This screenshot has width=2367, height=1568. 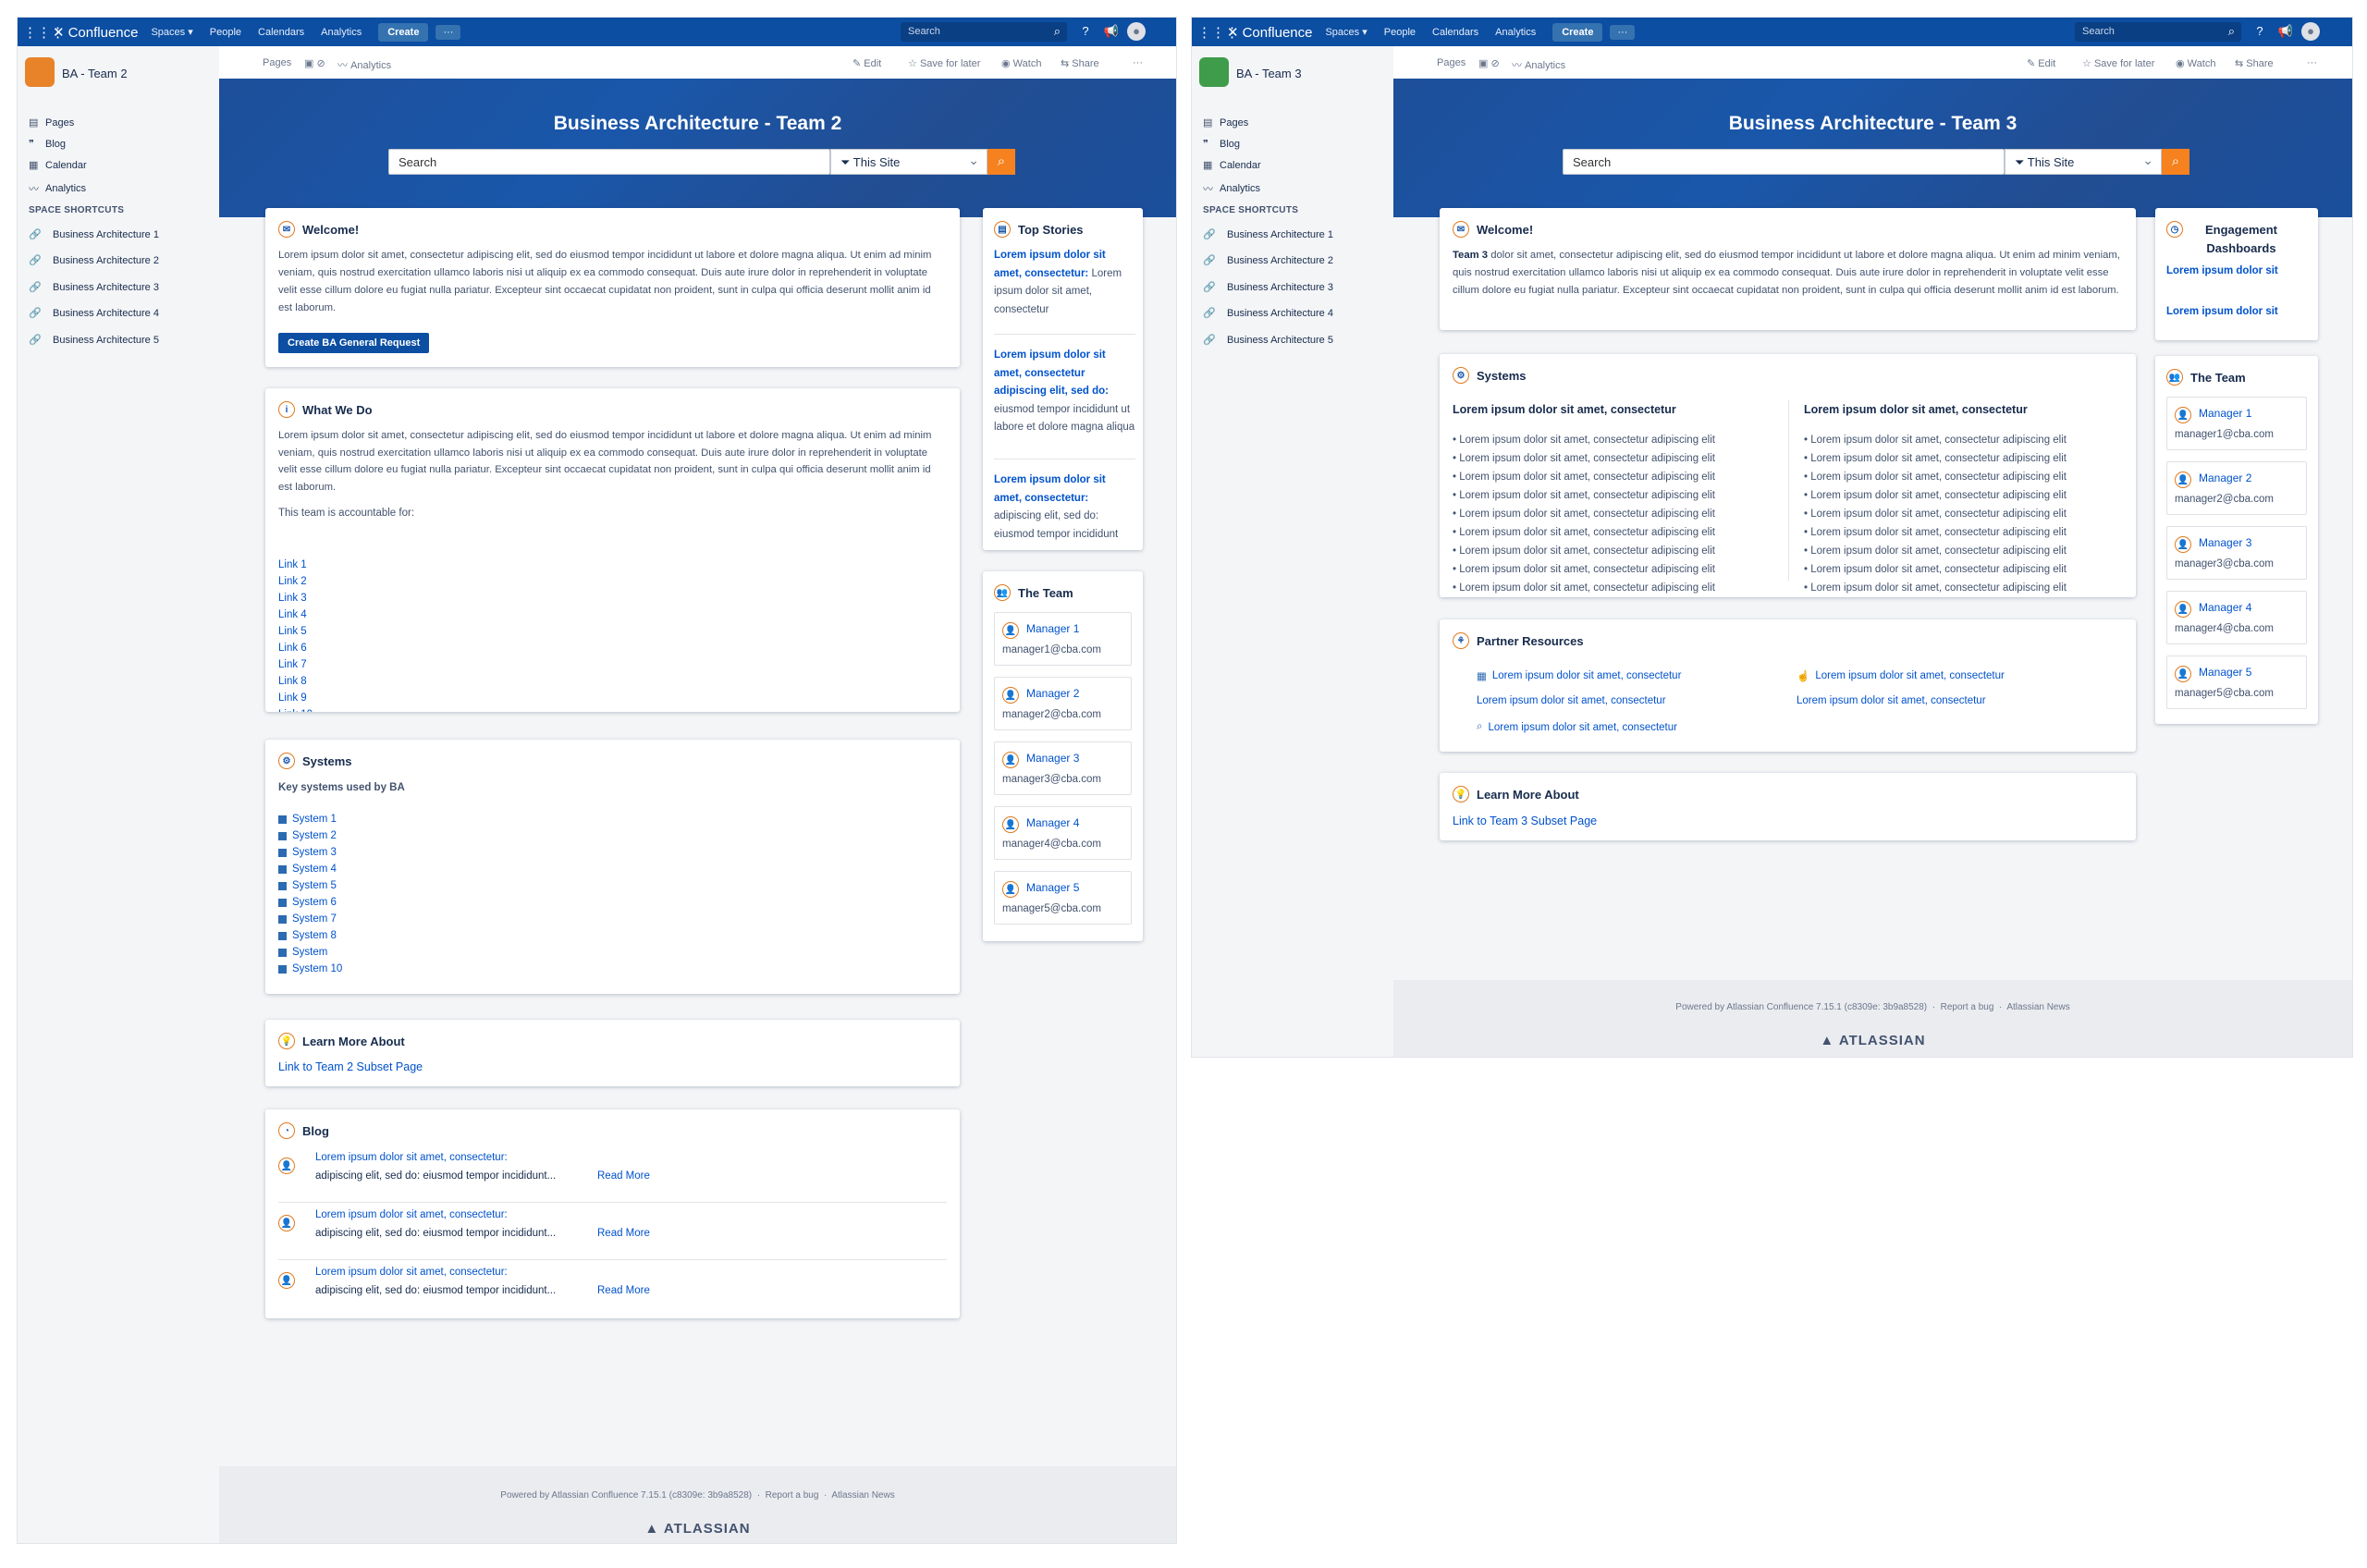 What do you see at coordinates (292, 632) in the screenshot?
I see `accountable-link: Link 5` at bounding box center [292, 632].